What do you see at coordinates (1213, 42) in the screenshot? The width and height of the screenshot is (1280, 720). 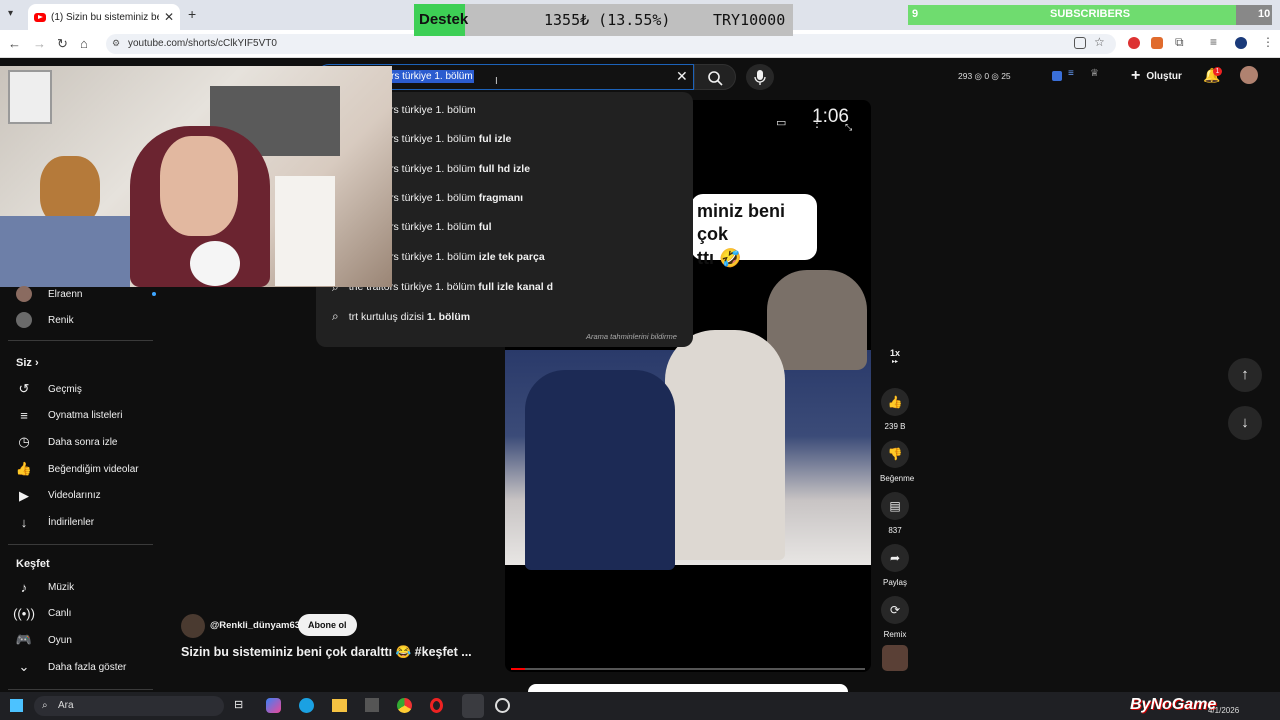 I see `media-control-icon: ≡` at bounding box center [1213, 42].